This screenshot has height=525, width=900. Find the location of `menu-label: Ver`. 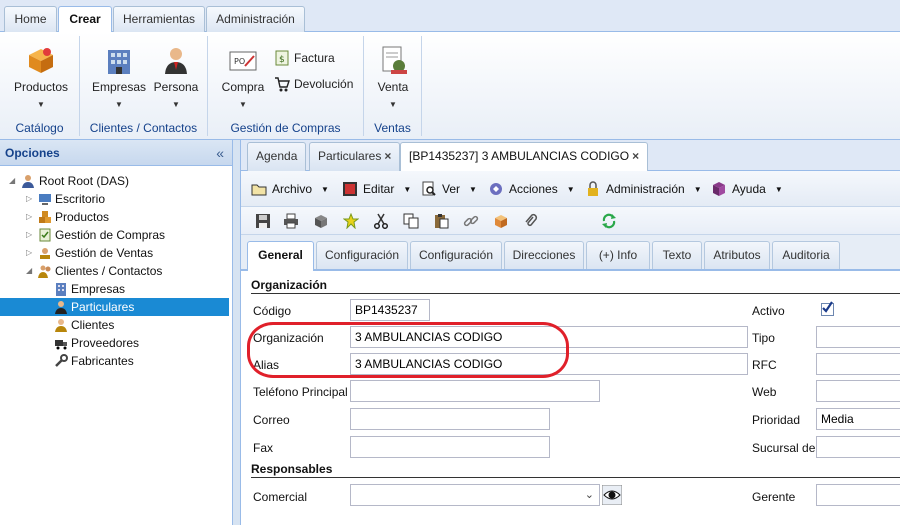

menu-label: Ver is located at coordinates (451, 189).